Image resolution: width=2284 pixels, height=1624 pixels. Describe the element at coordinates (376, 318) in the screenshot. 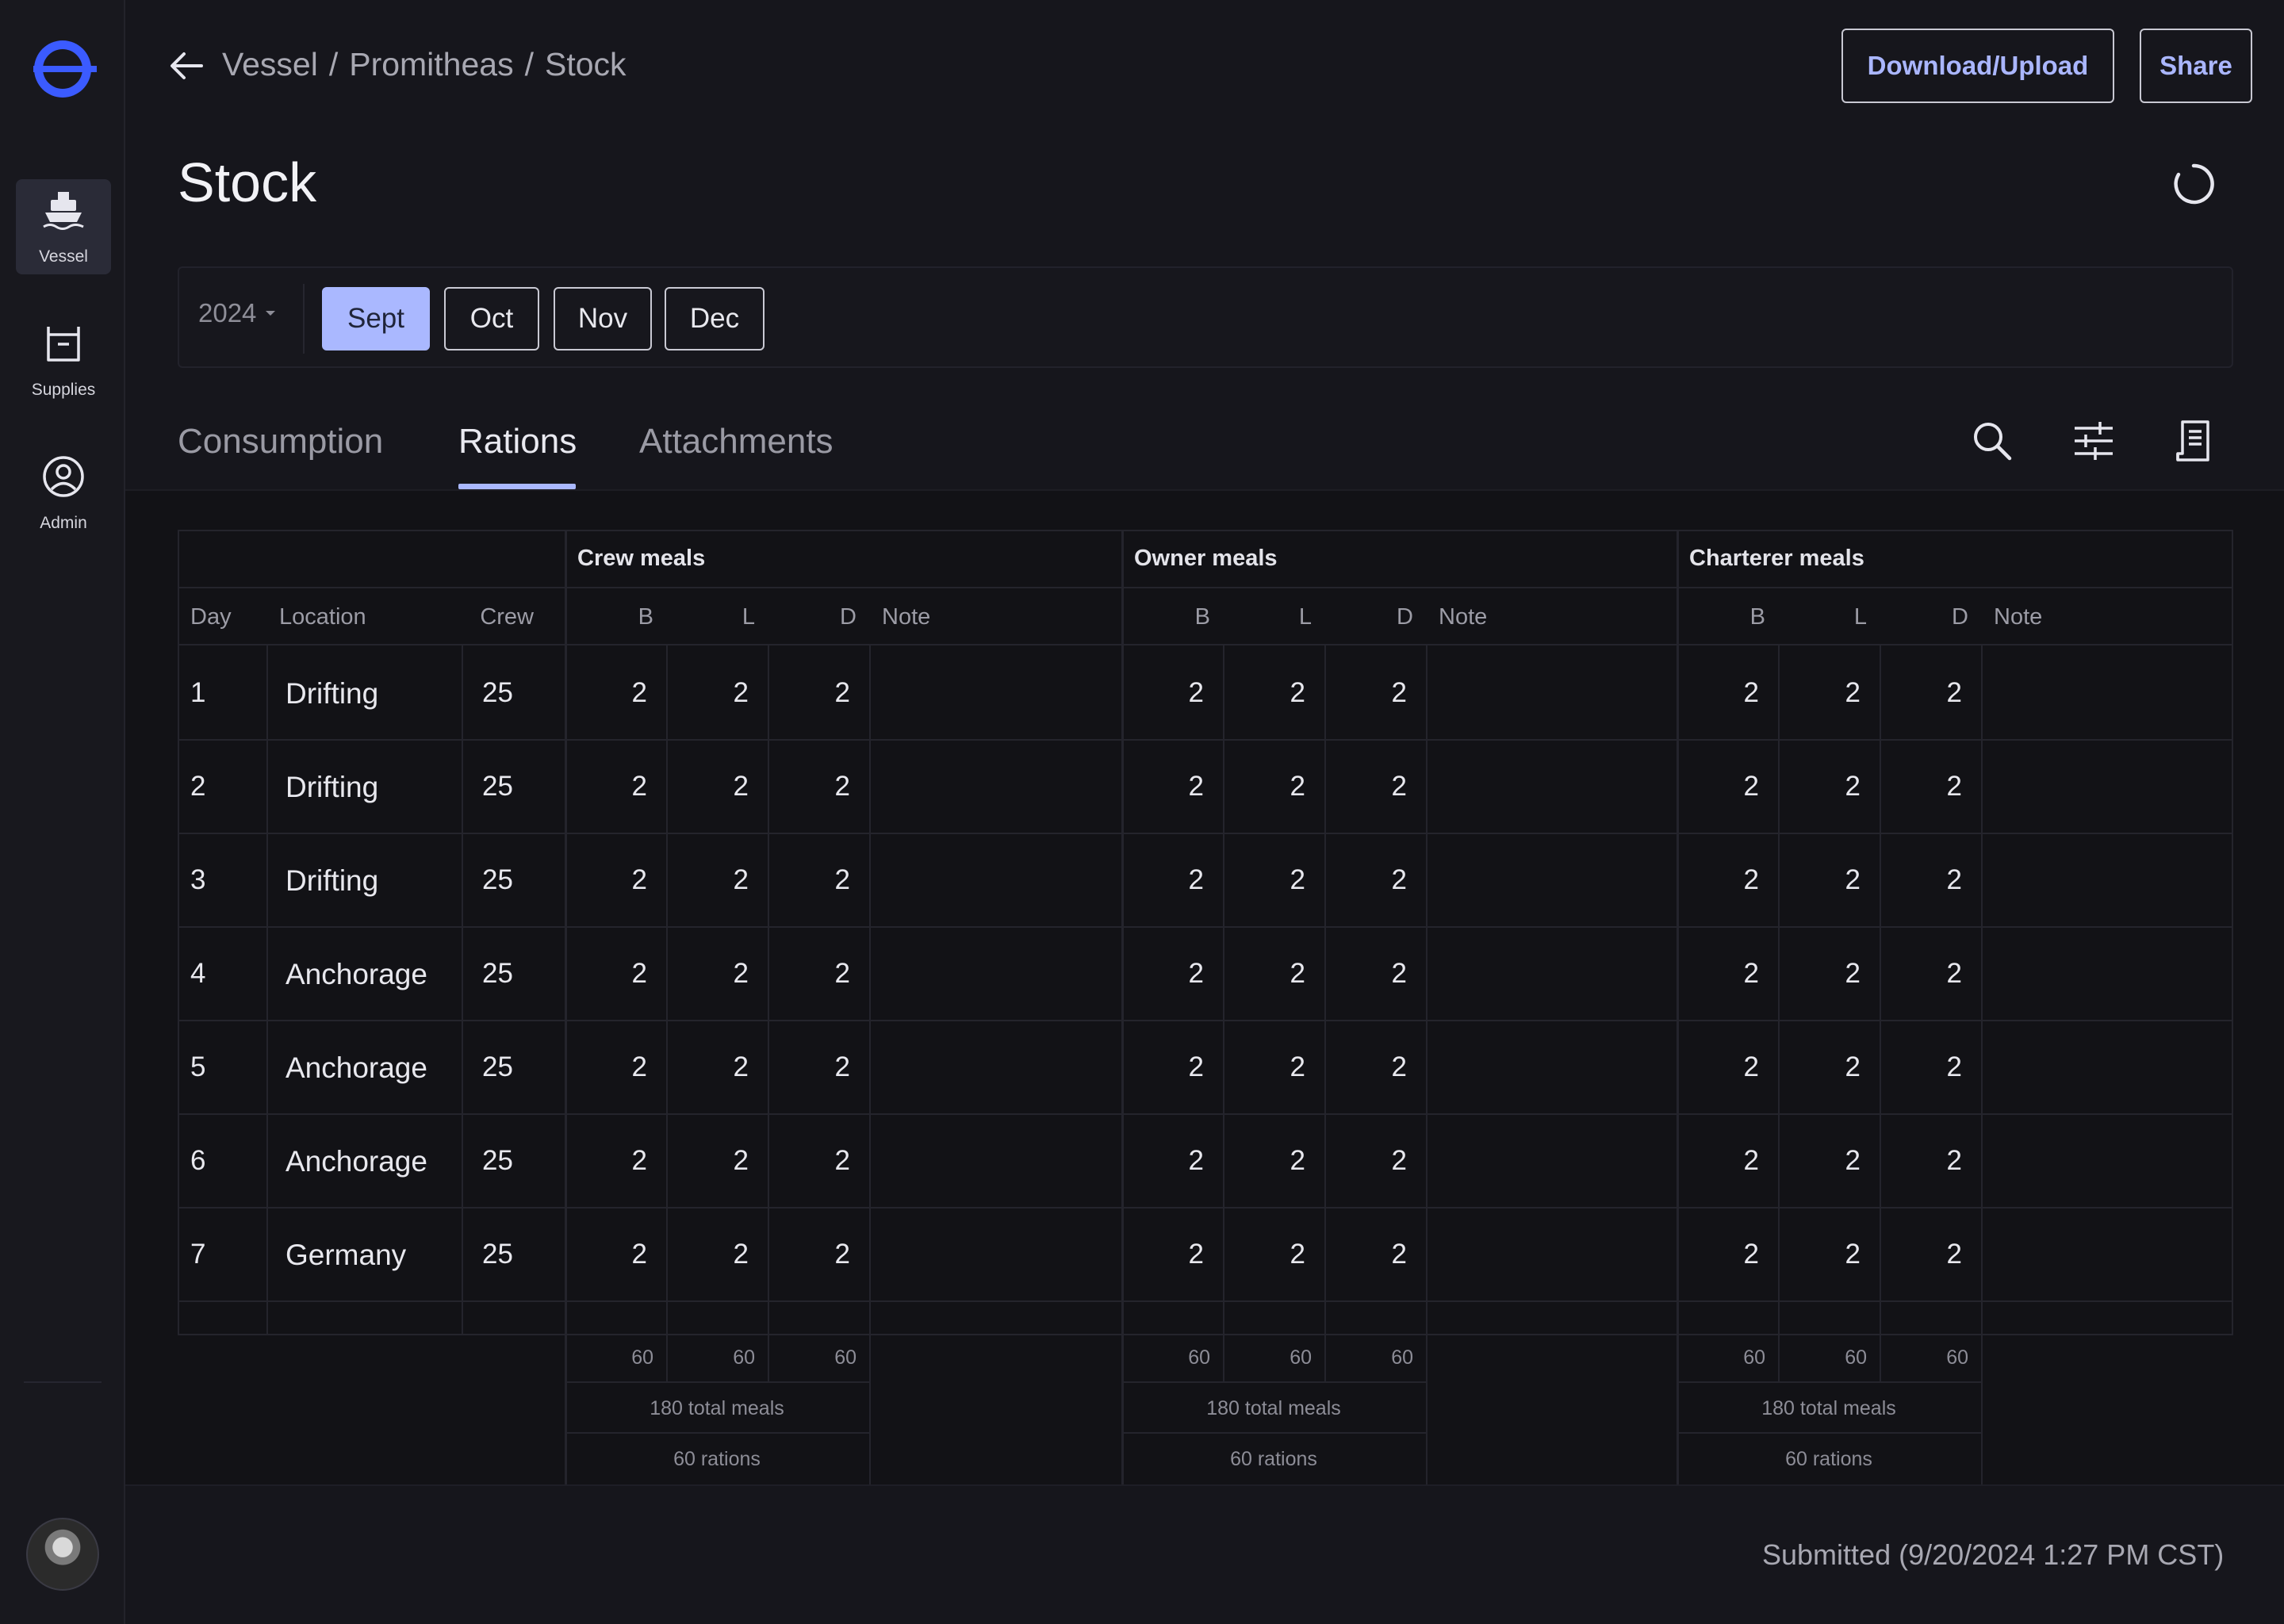

I see `month-button-sept: Sept` at that location.